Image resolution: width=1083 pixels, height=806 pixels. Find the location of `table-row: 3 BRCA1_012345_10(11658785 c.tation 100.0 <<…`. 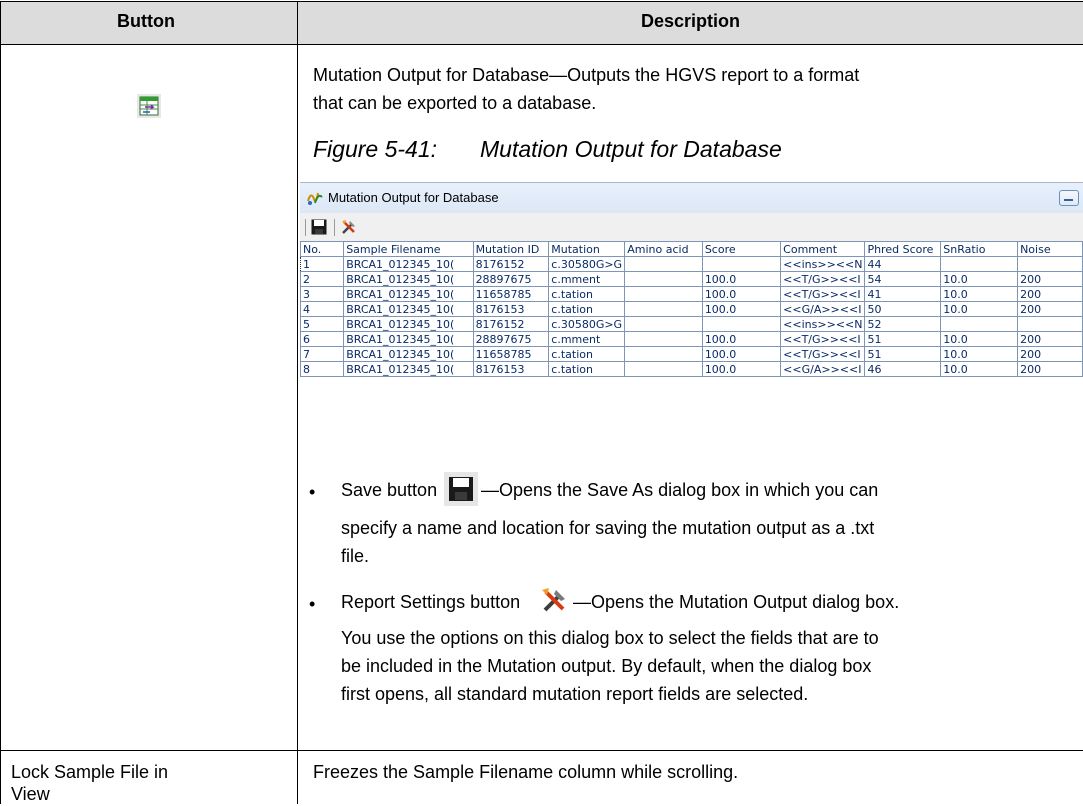

table-row: 3 BRCA1_012345_10(11658785 c.tation 100.0 <<… is located at coordinates (691, 294).